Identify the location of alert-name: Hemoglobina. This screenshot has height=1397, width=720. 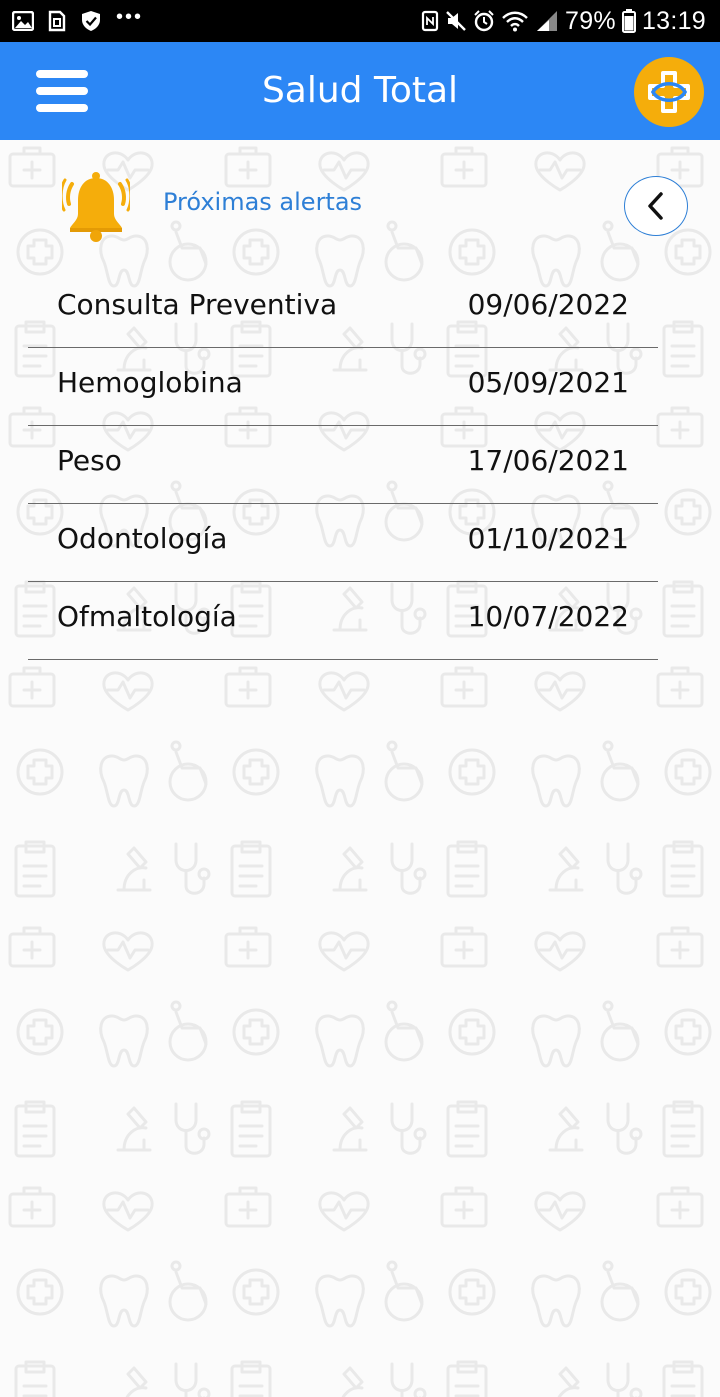
(150, 382).